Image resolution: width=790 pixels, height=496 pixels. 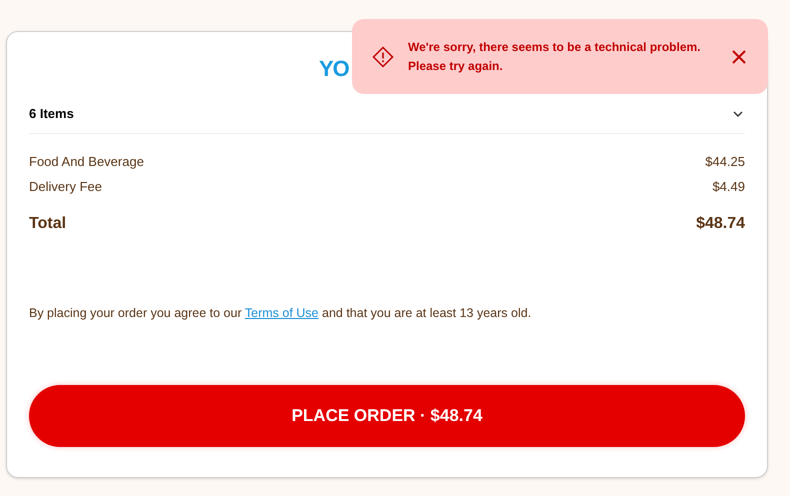 I want to click on line-amount: $4.49, so click(x=728, y=187).